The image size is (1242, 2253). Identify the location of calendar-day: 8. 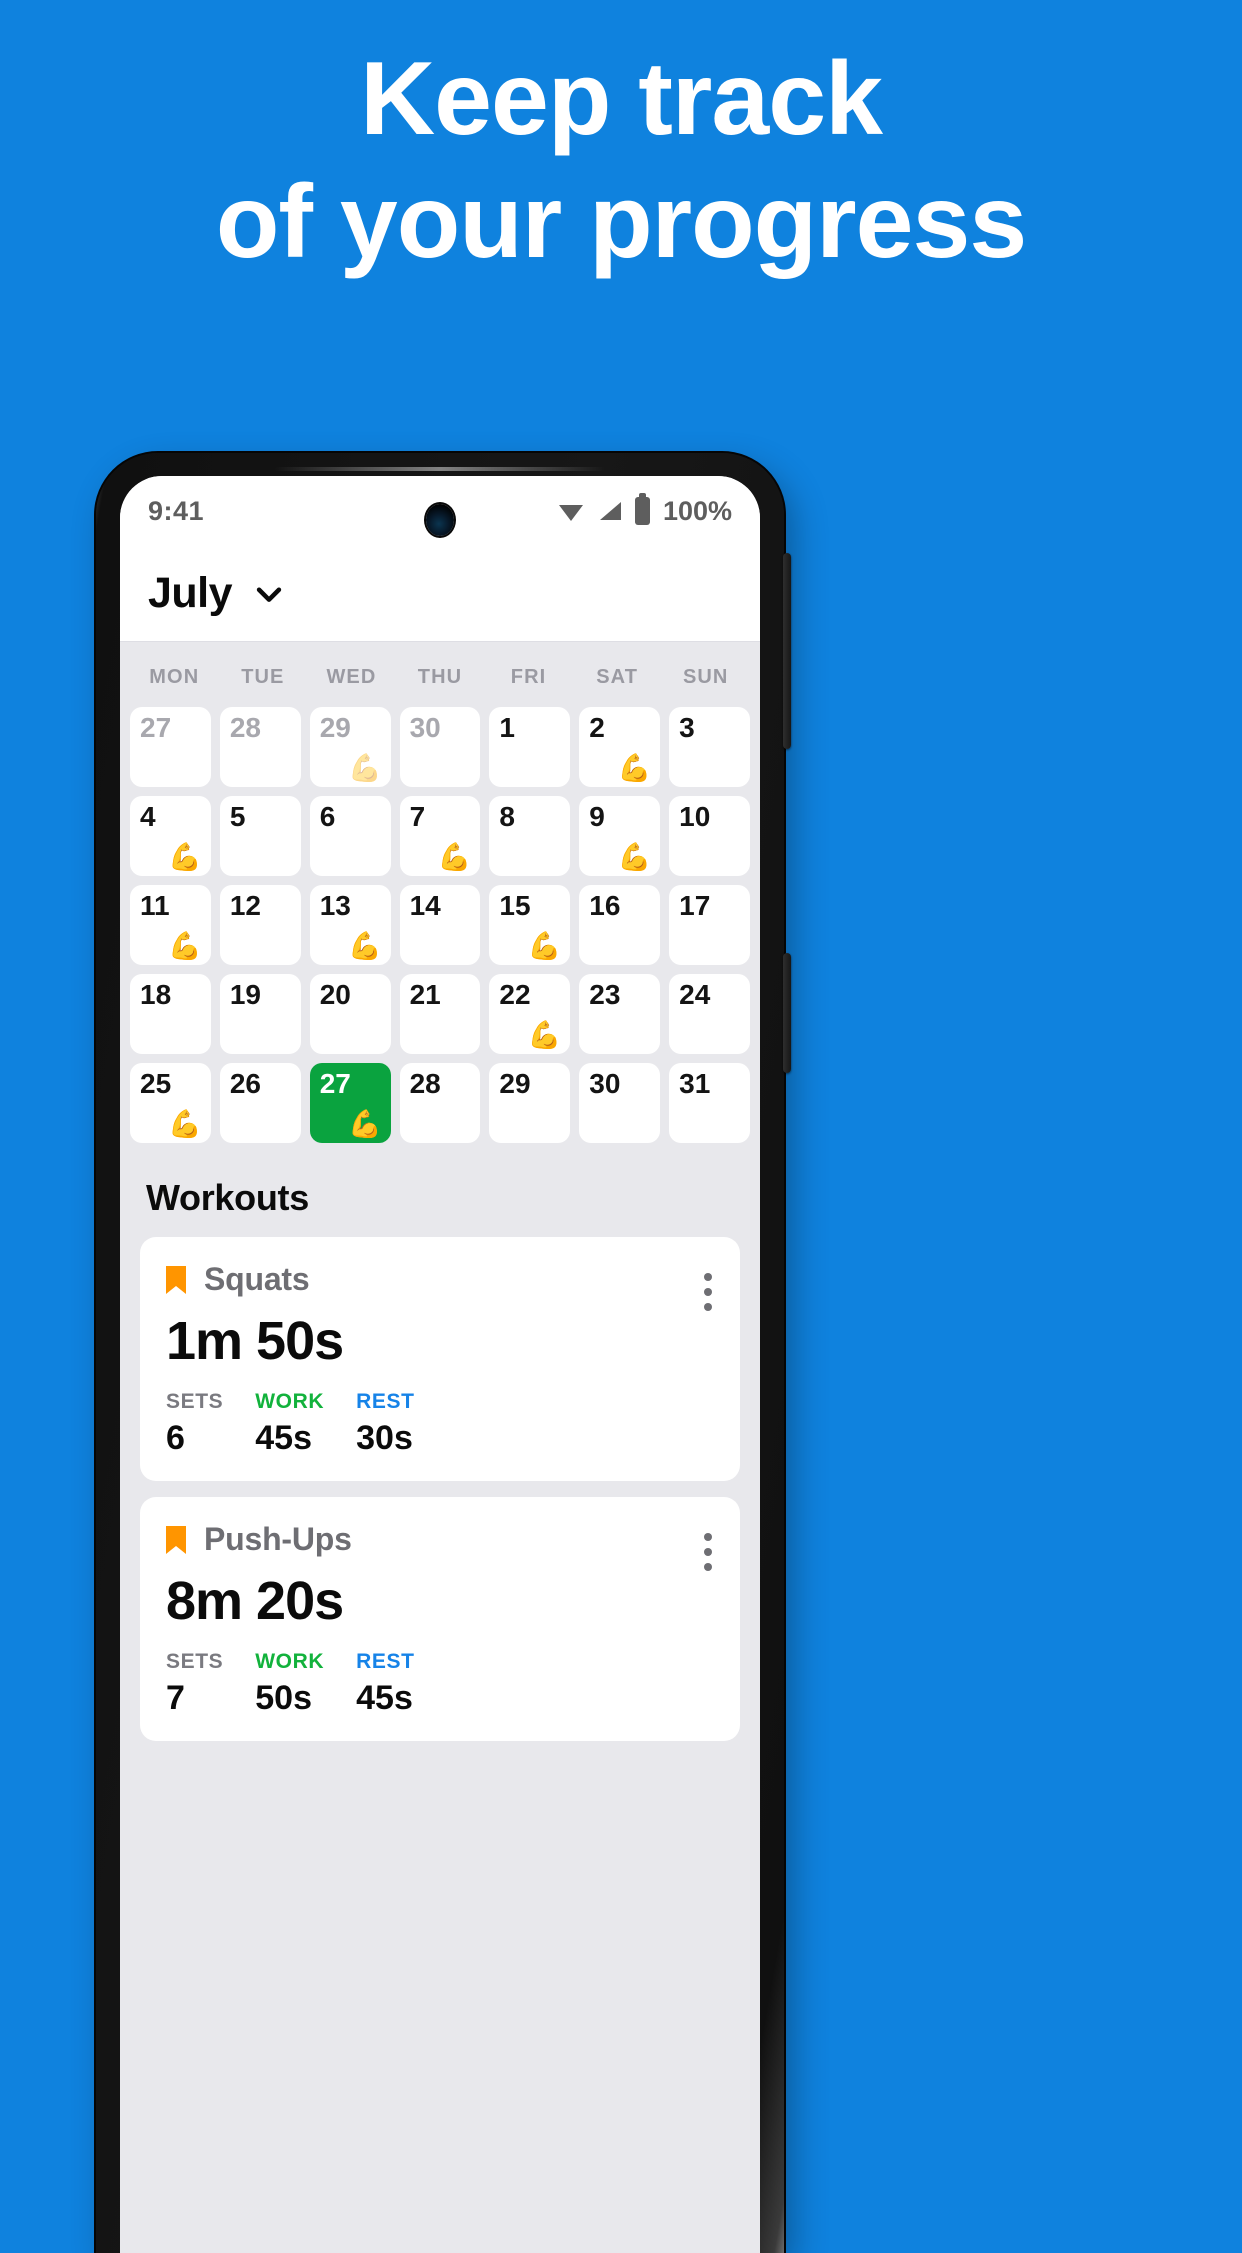
(530, 836).